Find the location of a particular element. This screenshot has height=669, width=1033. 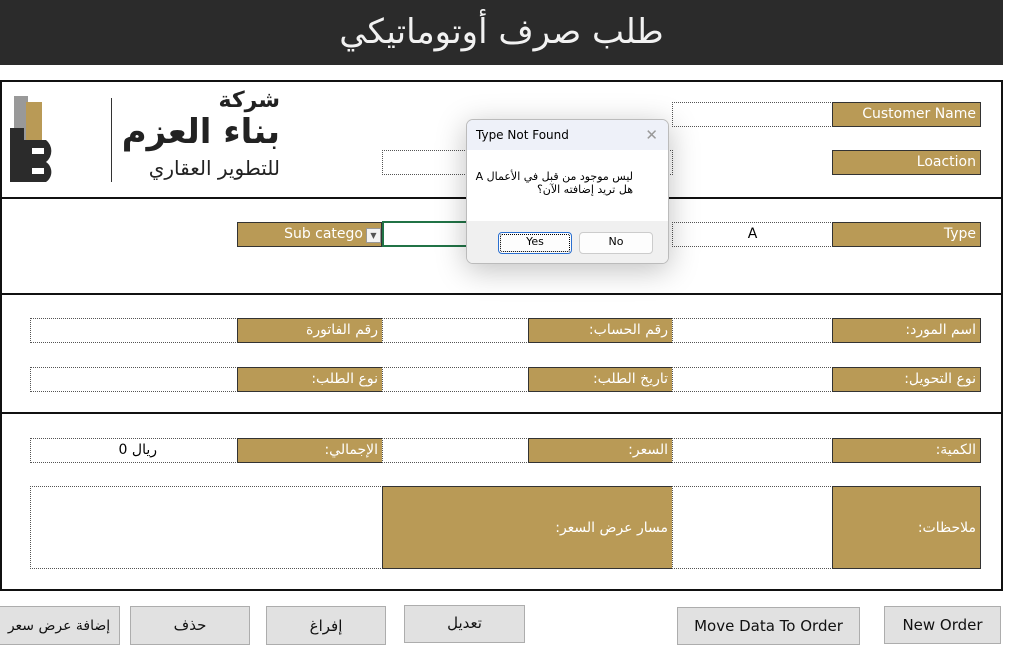

quote-path-input is located at coordinates (206, 527).